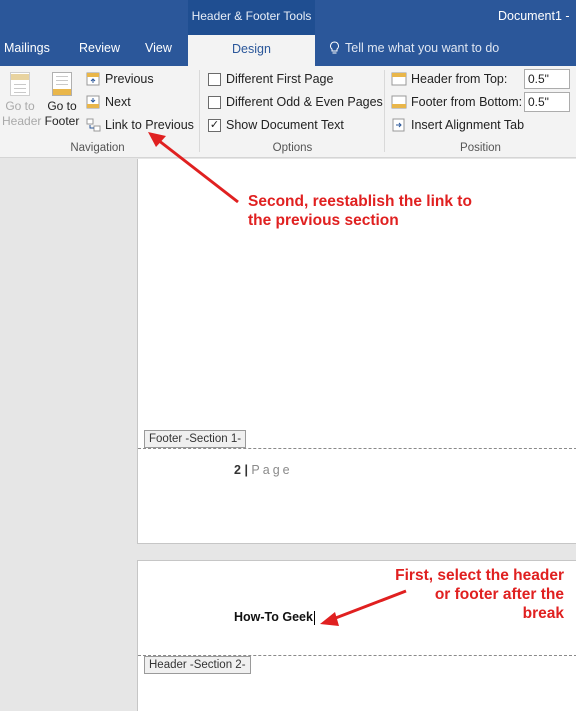  I want to click on callout-second-line-2: the previous section, so click(323, 220).